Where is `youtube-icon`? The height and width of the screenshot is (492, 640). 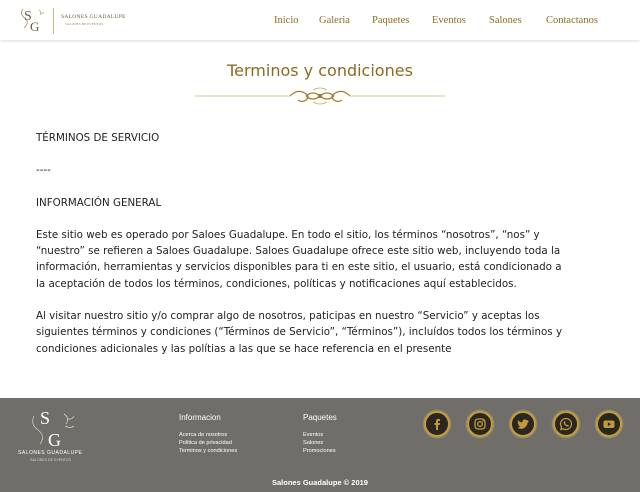
youtube-icon is located at coordinates (609, 424).